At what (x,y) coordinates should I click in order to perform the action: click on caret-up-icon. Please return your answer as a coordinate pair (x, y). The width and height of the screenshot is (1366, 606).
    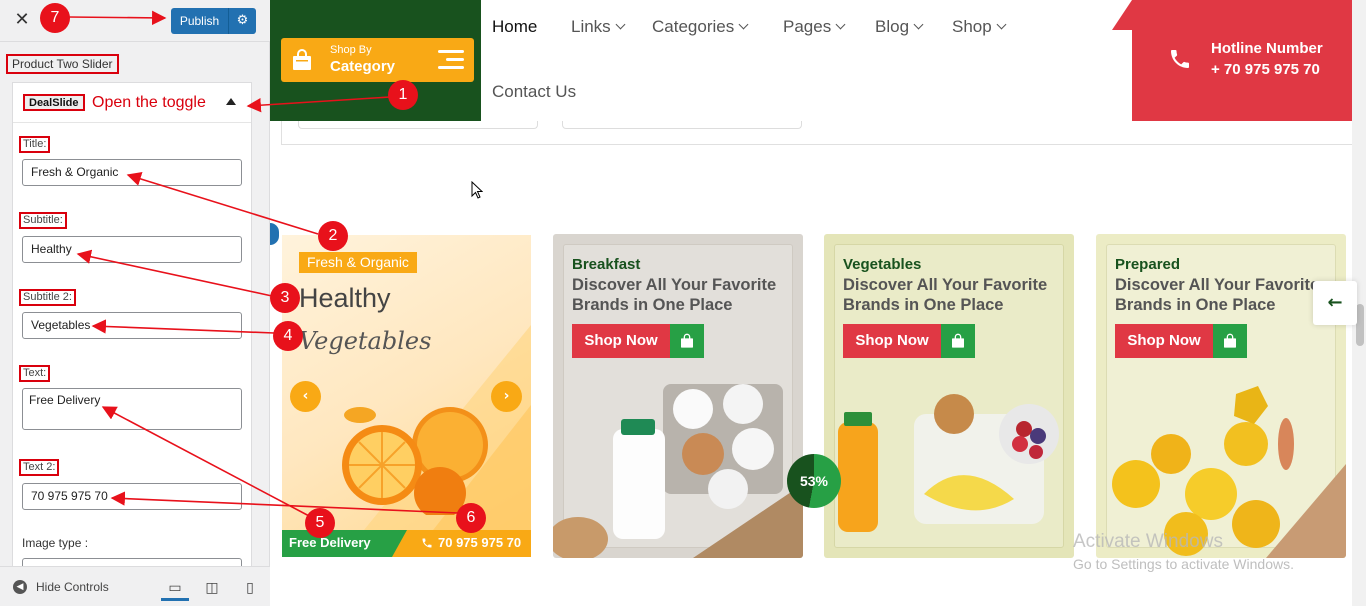
    Looking at the image, I should click on (231, 101).